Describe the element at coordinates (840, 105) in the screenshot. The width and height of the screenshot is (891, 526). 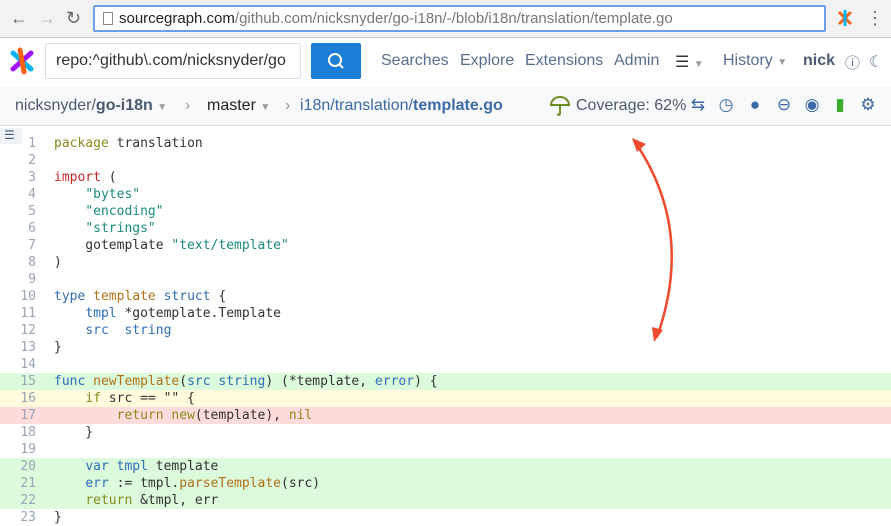
I see `plug-icon: ▮` at that location.